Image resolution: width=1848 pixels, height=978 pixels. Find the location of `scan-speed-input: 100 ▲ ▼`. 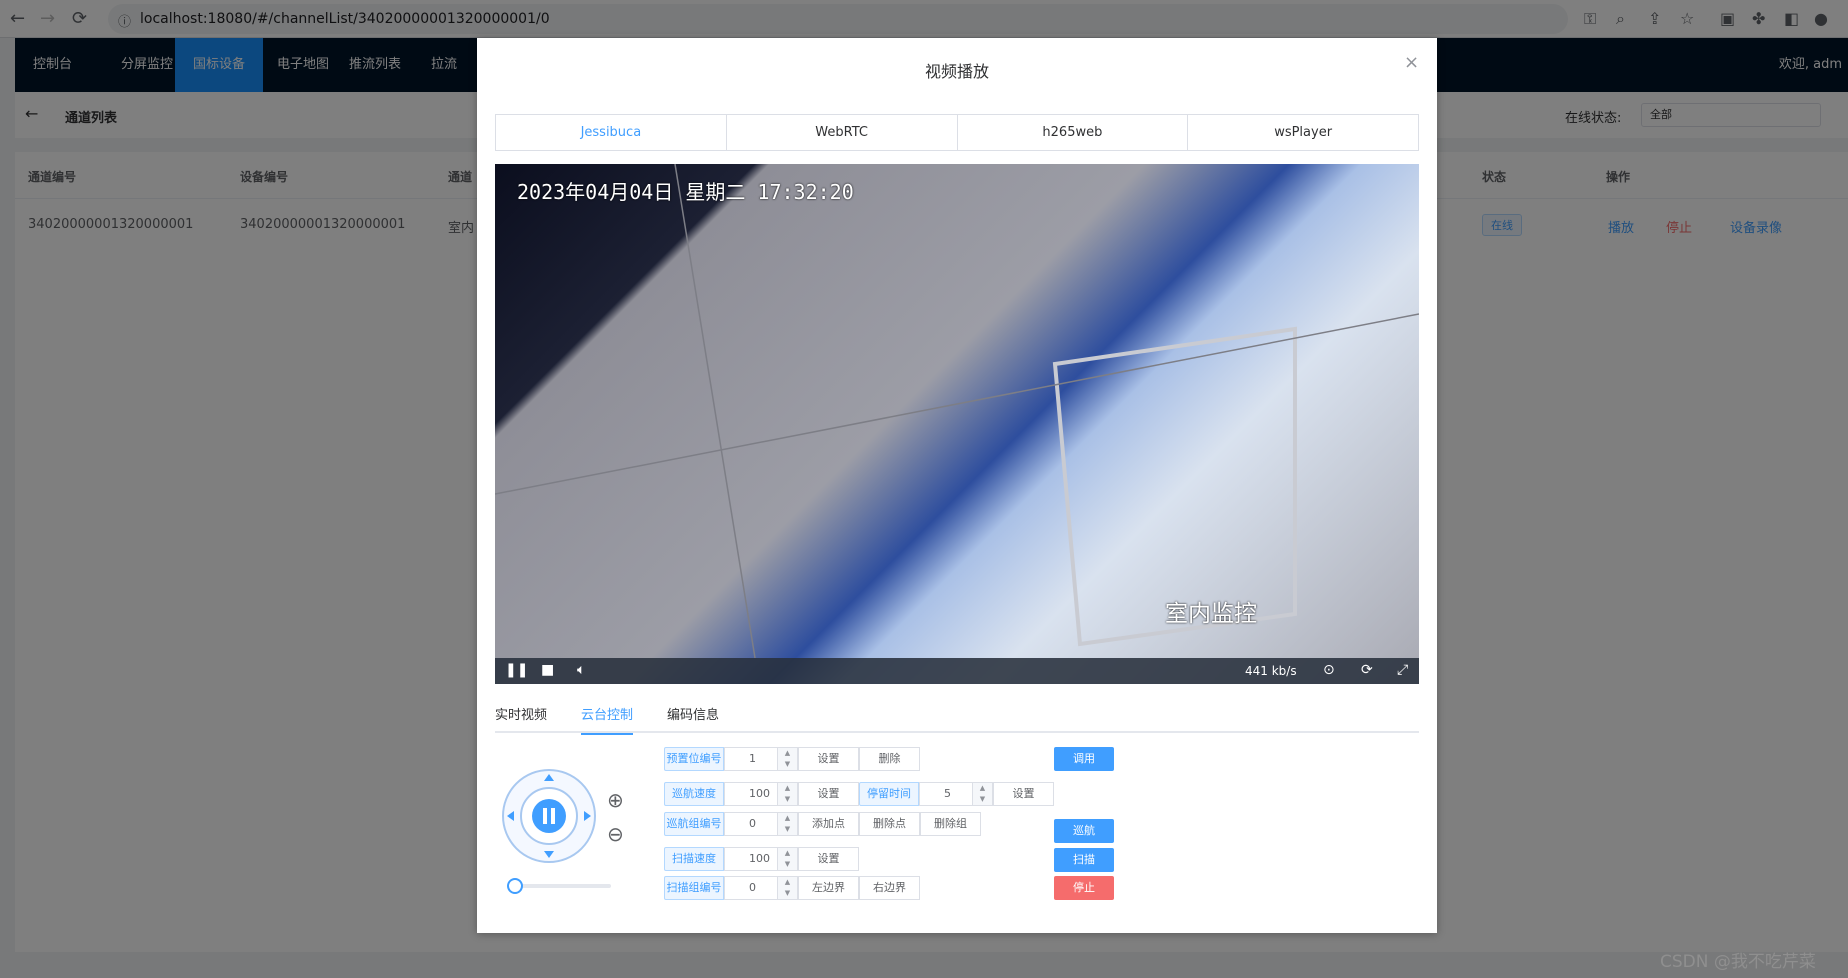

scan-speed-input: 100 ▲ ▼ is located at coordinates (761, 859).